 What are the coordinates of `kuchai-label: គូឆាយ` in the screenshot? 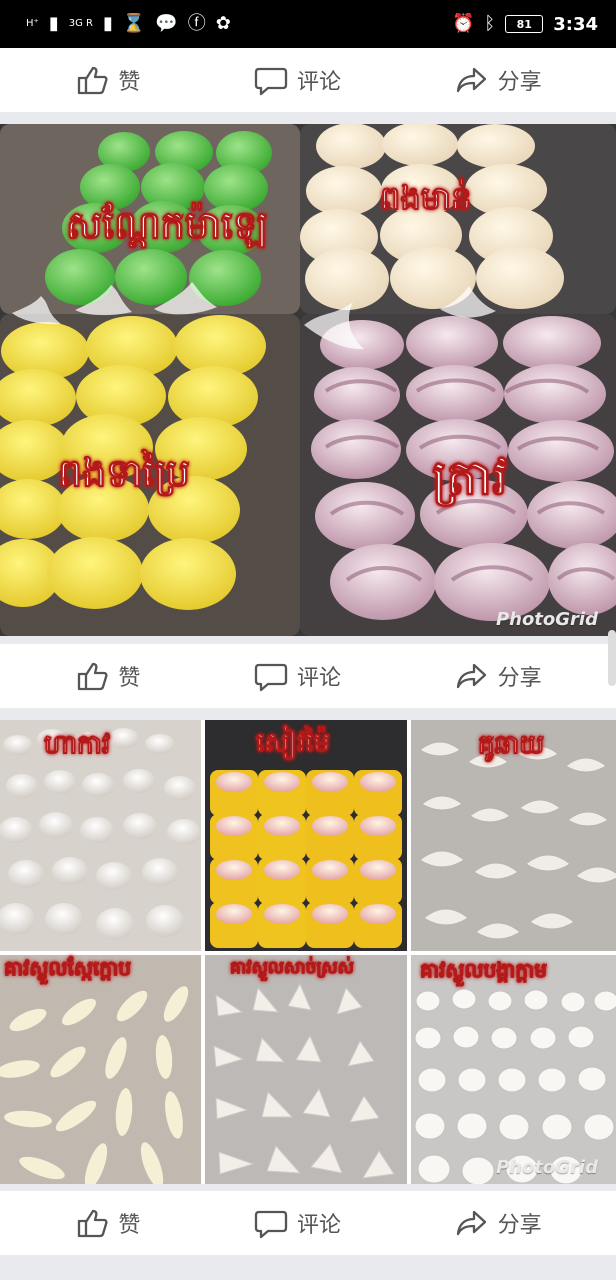 It's located at (511, 745).